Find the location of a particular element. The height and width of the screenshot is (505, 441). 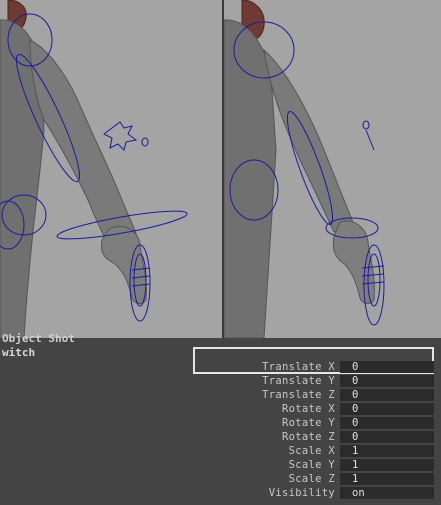

attr-label: Translate Z is located at coordinates (298, 395).